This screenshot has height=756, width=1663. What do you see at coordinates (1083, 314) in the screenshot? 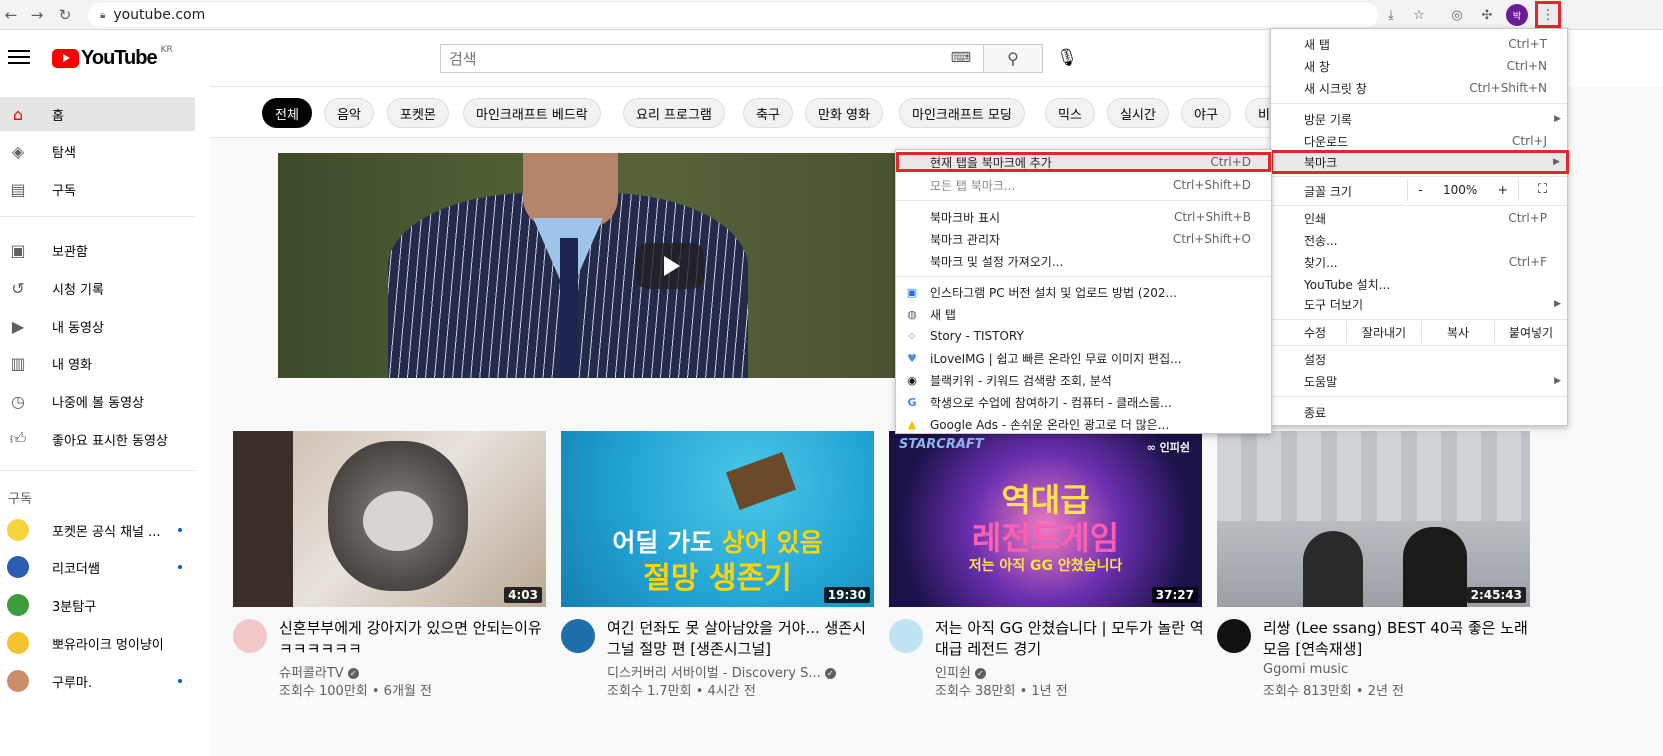
I see `bookmark-item: ◍ 새 탭` at bounding box center [1083, 314].